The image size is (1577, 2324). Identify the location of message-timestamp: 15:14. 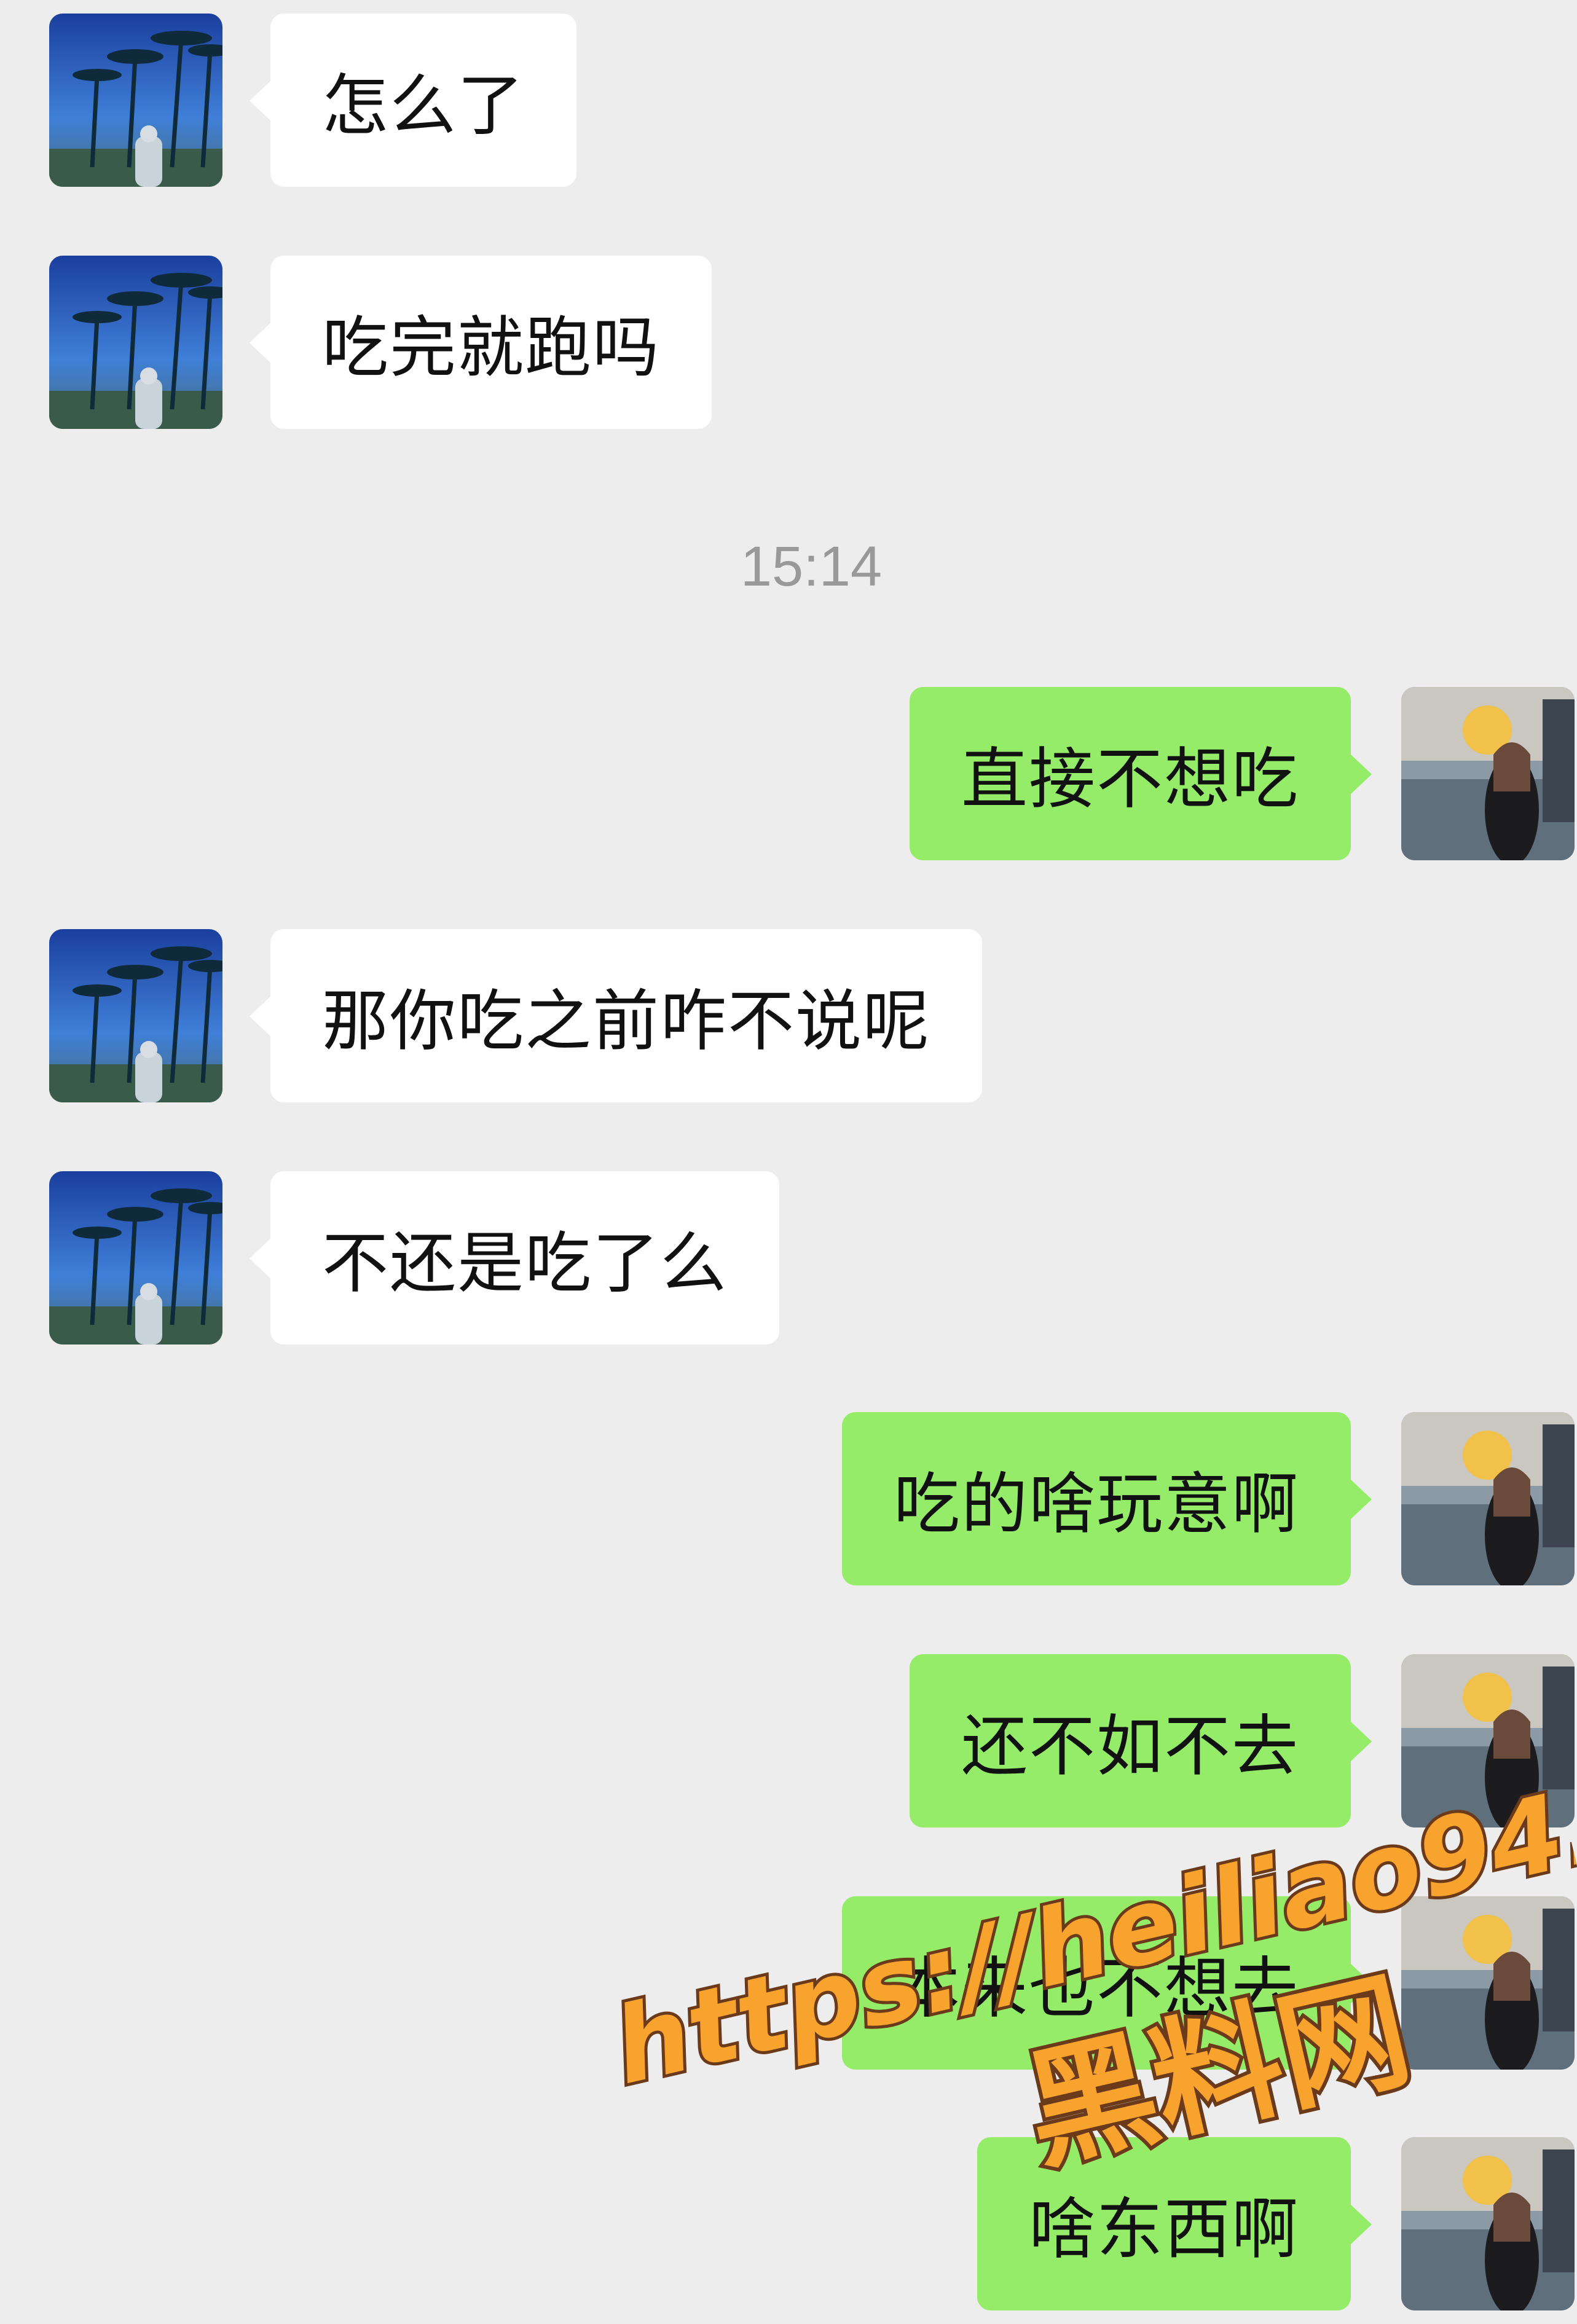
(811, 566).